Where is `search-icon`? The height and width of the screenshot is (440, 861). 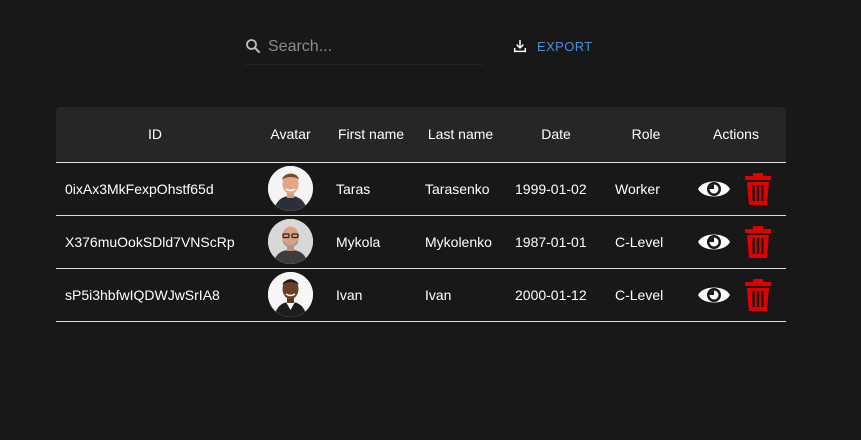 search-icon is located at coordinates (253, 46).